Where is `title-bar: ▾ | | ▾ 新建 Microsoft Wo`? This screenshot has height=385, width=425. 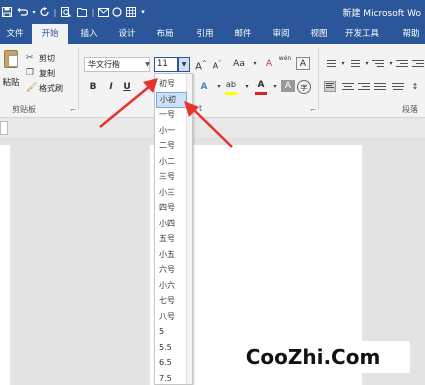
title-bar: ▾ | | ▾ 新建 Microsoft Wo is located at coordinates (212, 12).